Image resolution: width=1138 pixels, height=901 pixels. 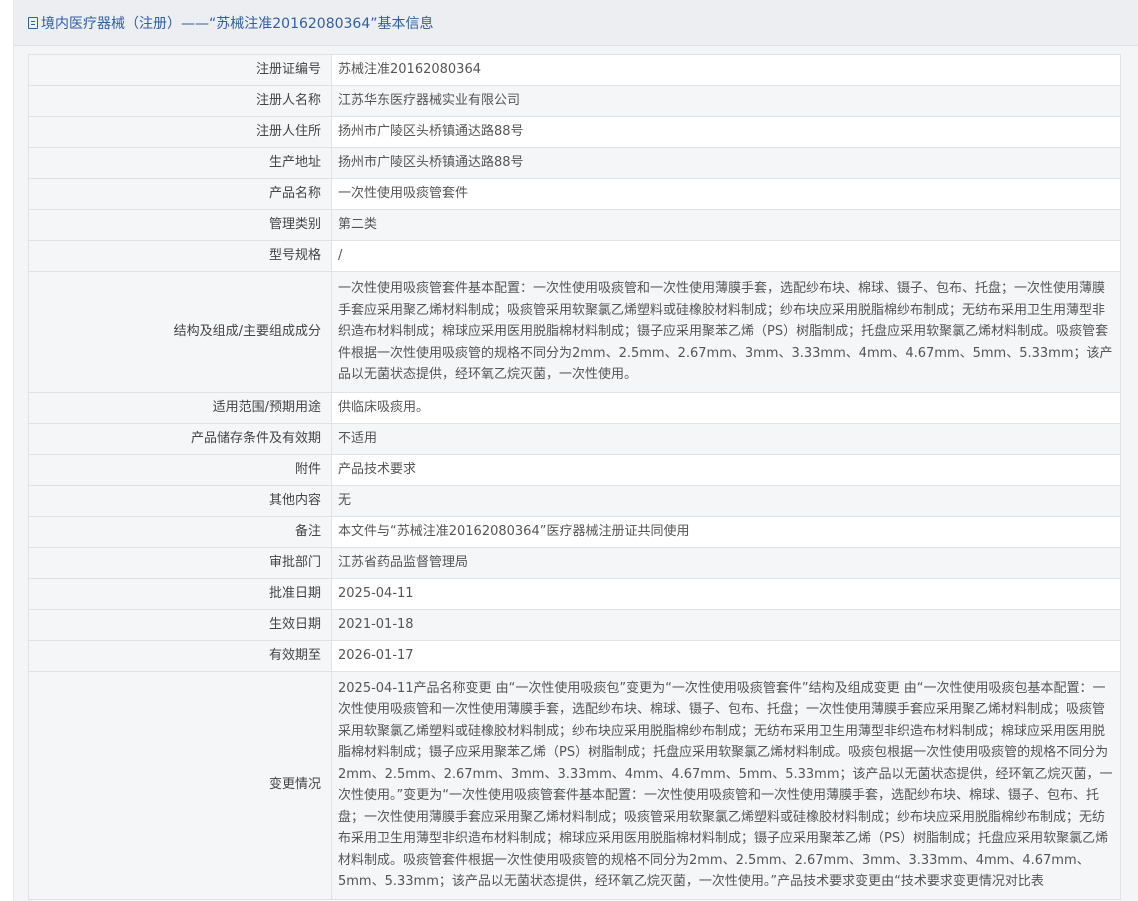 What do you see at coordinates (726, 531) in the screenshot?
I see `field-value: 本文件与“苏械注准20162080364”医疗器械注册证共同使用` at bounding box center [726, 531].